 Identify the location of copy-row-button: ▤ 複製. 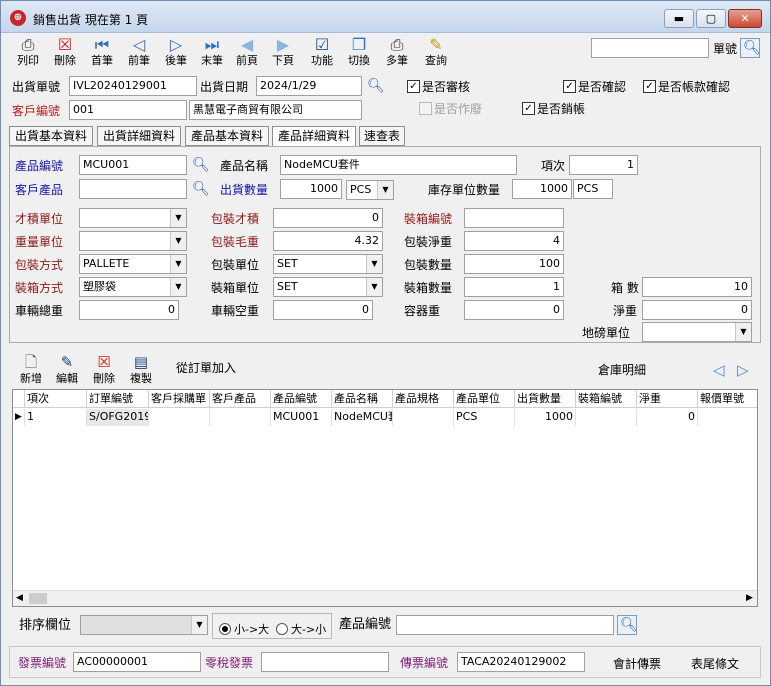
(141, 370).